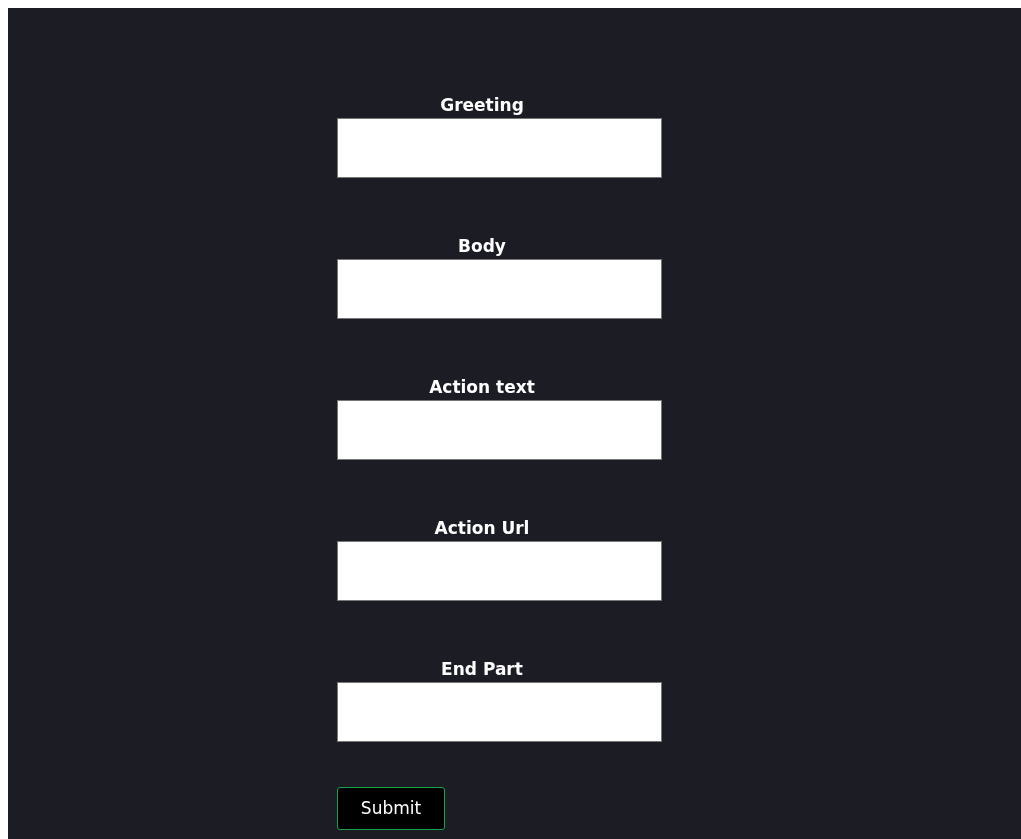 Image resolution: width=1021 pixels, height=839 pixels. I want to click on submit-button: Submit, so click(391, 808).